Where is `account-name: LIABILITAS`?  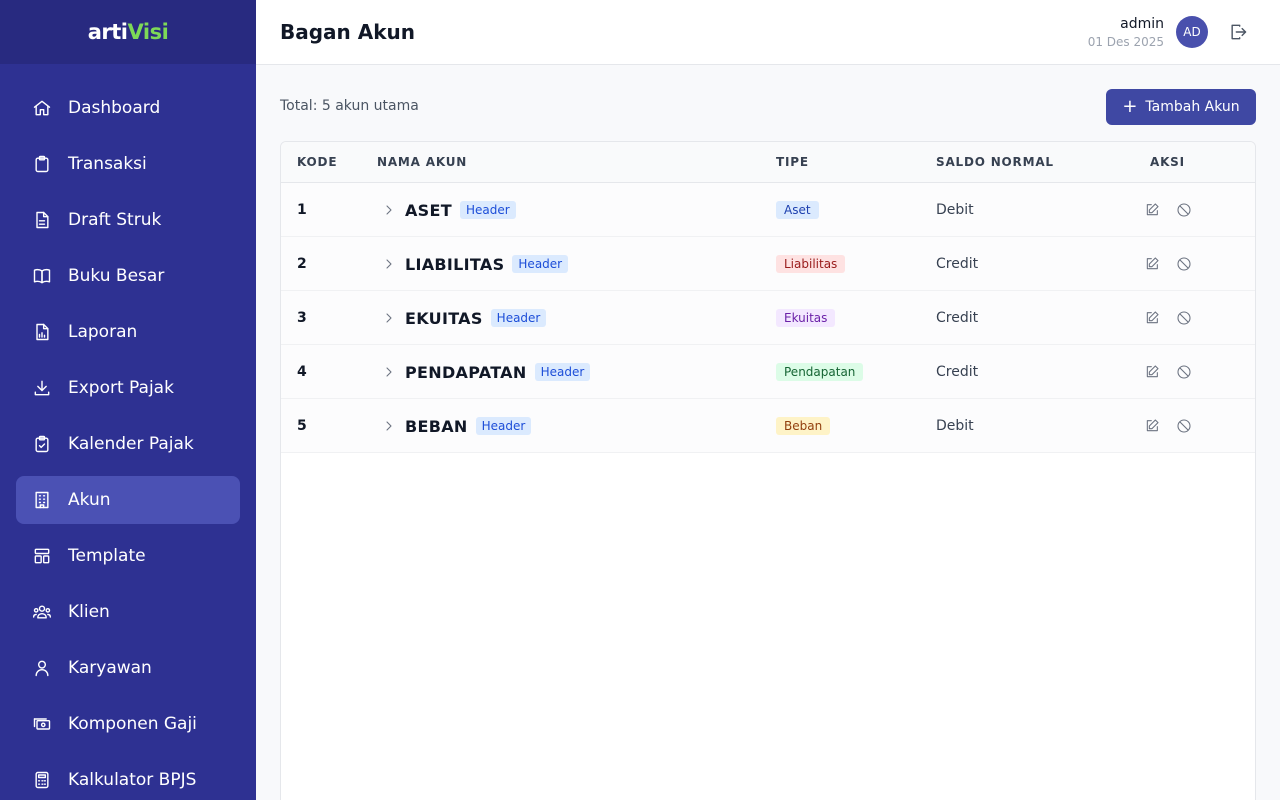 account-name: LIABILITAS is located at coordinates (455, 264).